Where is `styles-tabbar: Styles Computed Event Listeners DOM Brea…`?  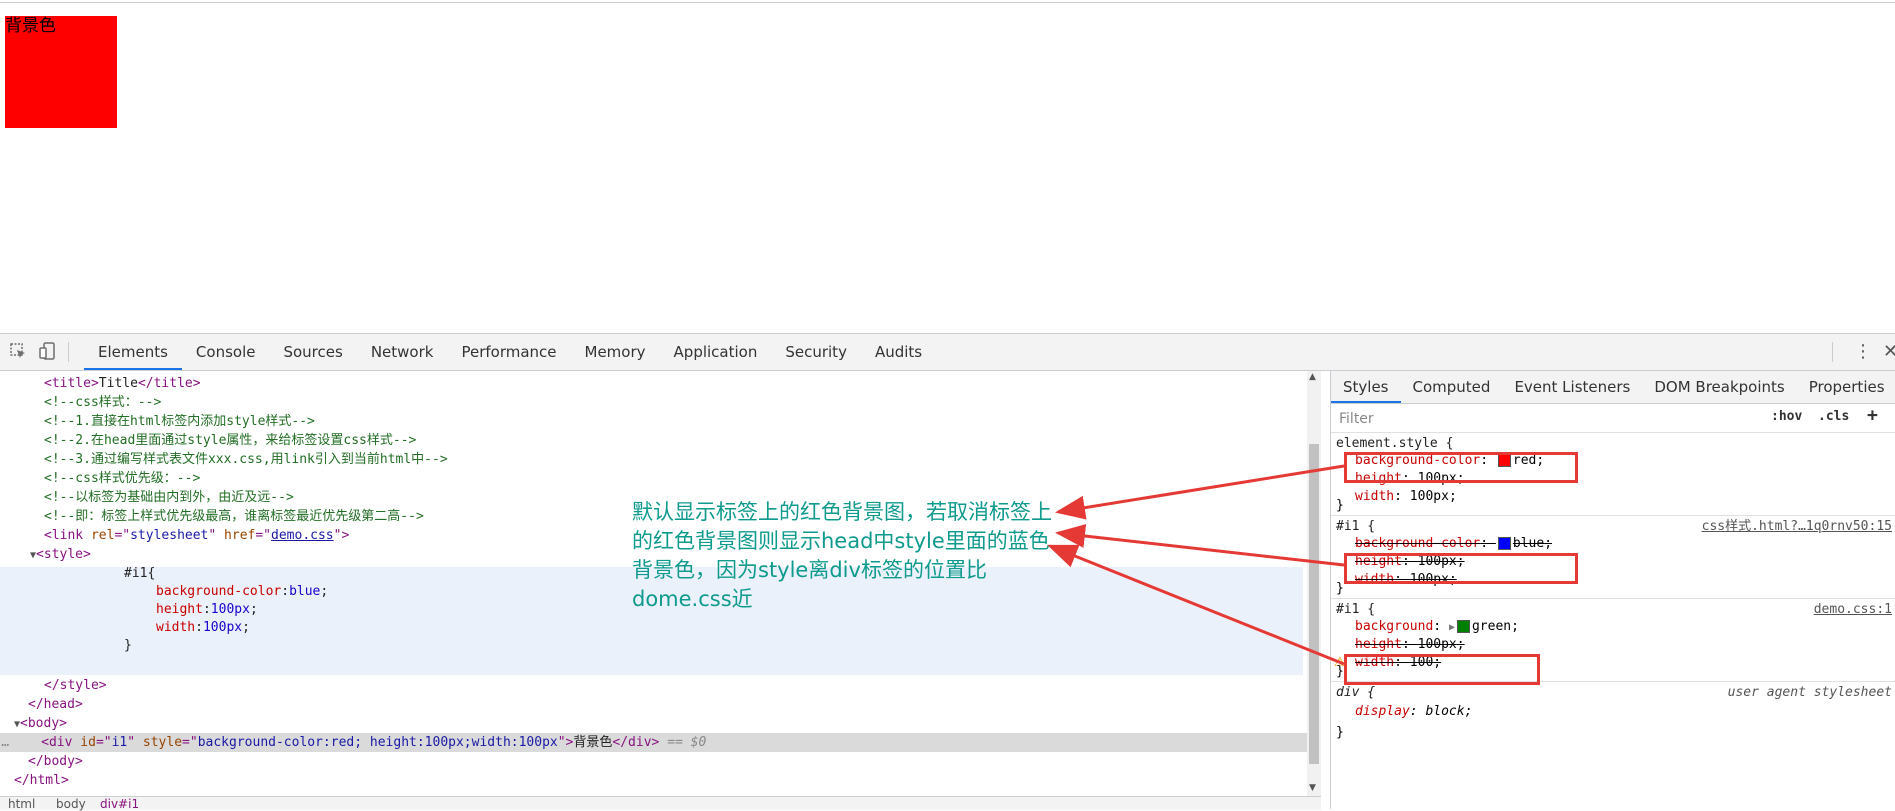
styles-tabbar: Styles Computed Event Listeners DOM Brea… is located at coordinates (1613, 387).